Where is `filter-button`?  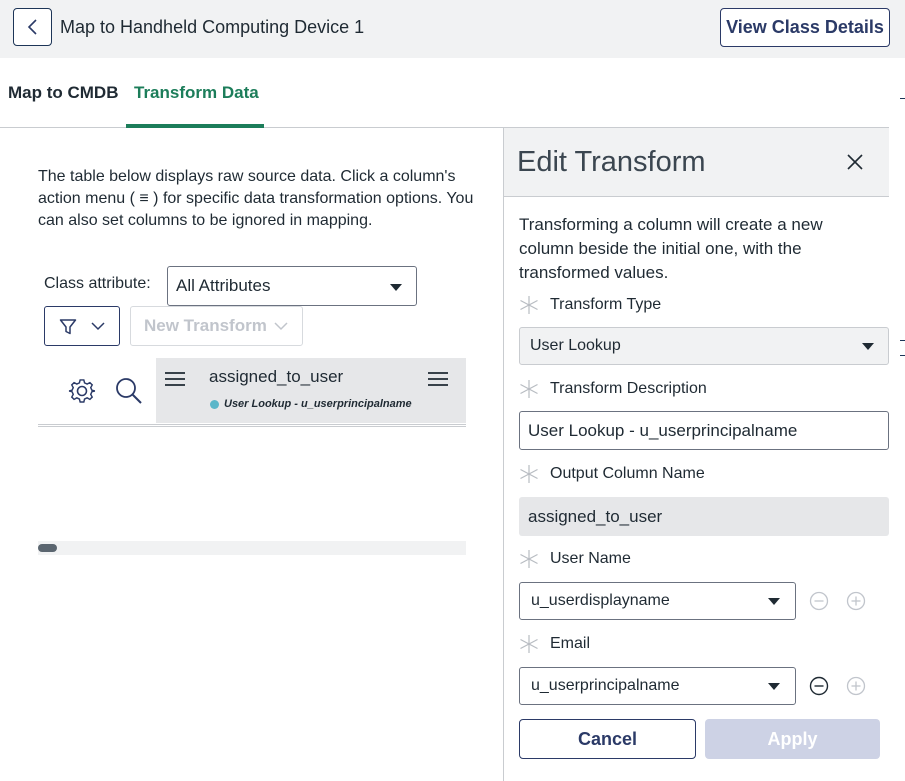 filter-button is located at coordinates (82, 326).